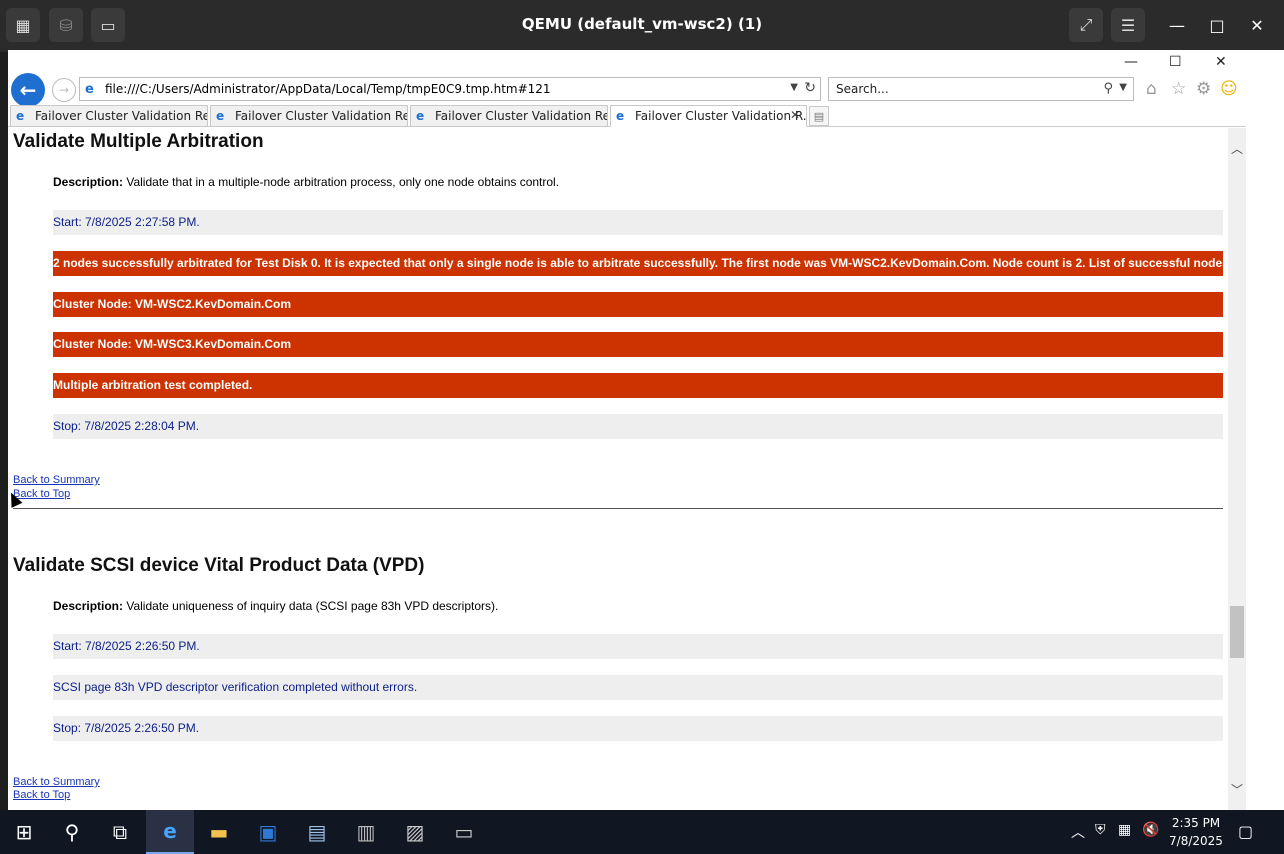 The width and height of the screenshot is (1284, 854). What do you see at coordinates (1237, 148) in the screenshot?
I see `scroll-up-icon: ︿` at bounding box center [1237, 148].